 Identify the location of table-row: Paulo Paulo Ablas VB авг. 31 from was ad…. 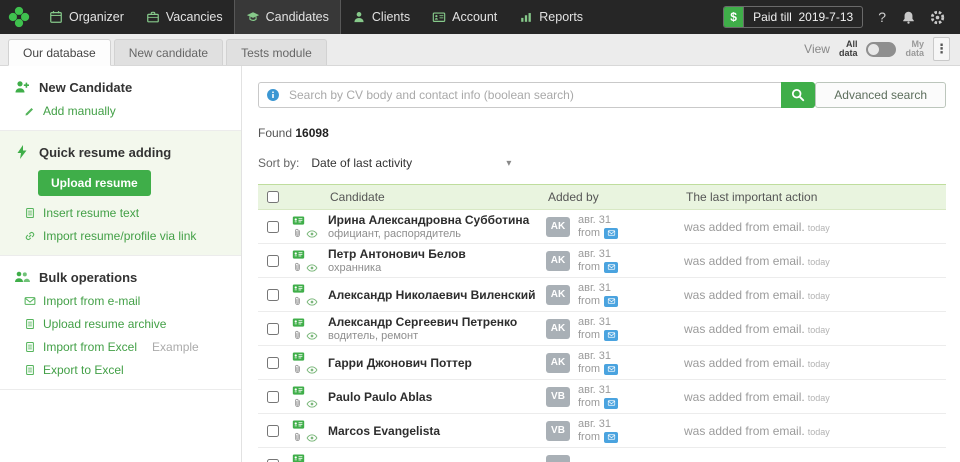
(602, 397).